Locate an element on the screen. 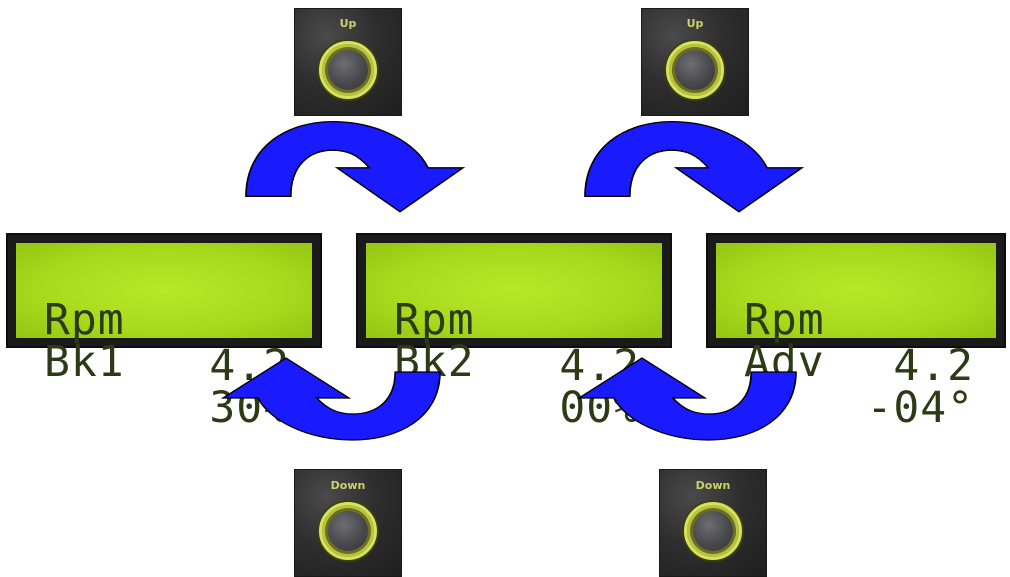 This screenshot has width=1010, height=577. arrow-up-2-to-3-icon is located at coordinates (693, 166).